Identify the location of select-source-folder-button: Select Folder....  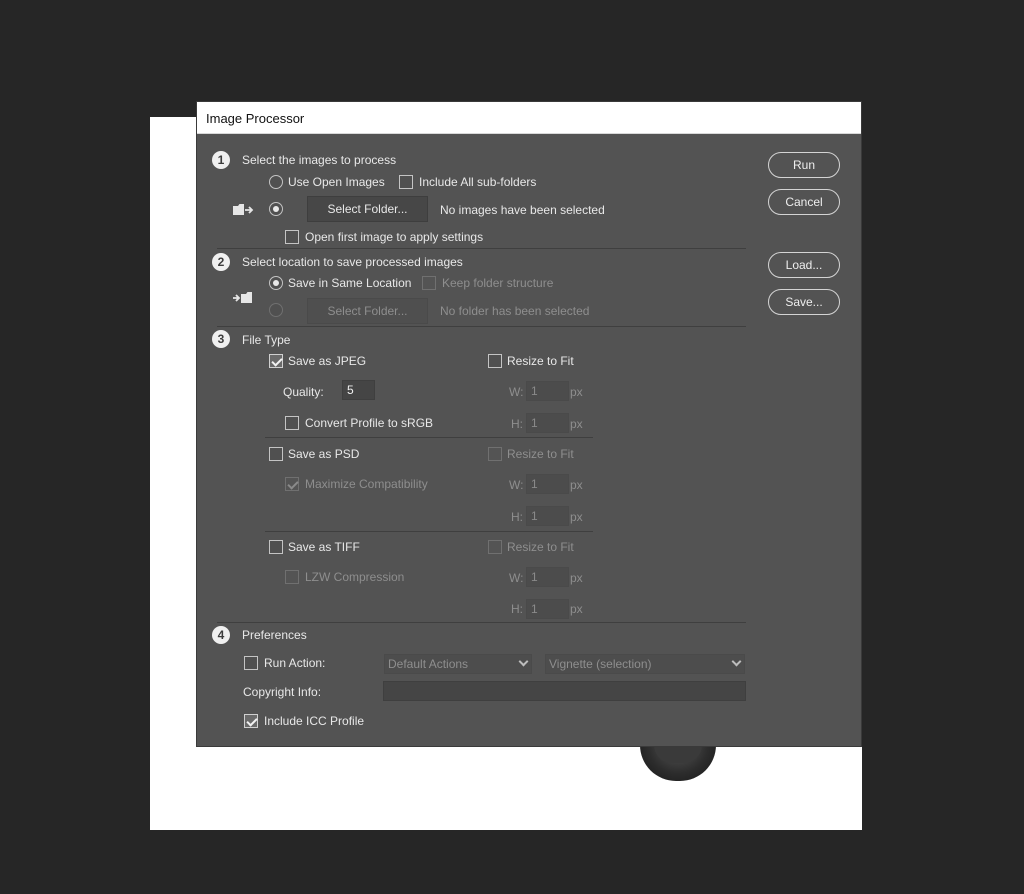
(367, 209).